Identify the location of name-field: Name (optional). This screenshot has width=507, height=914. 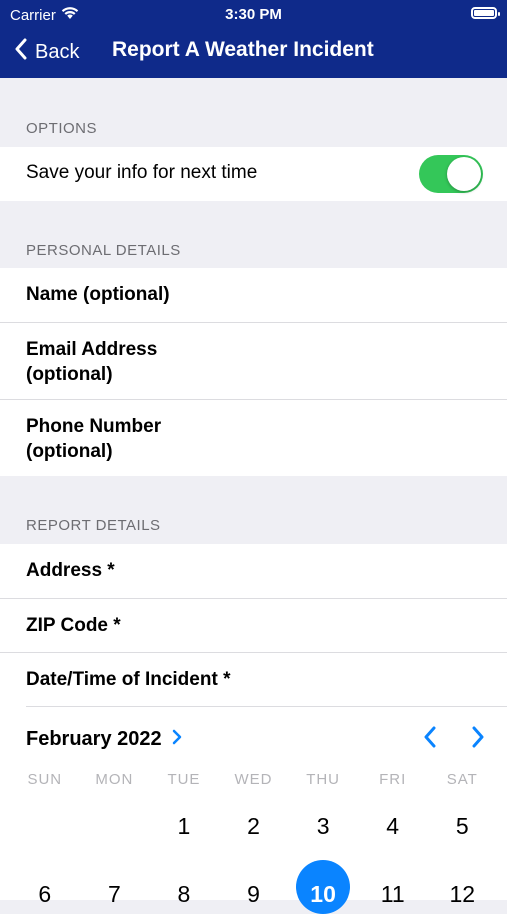
(253, 295).